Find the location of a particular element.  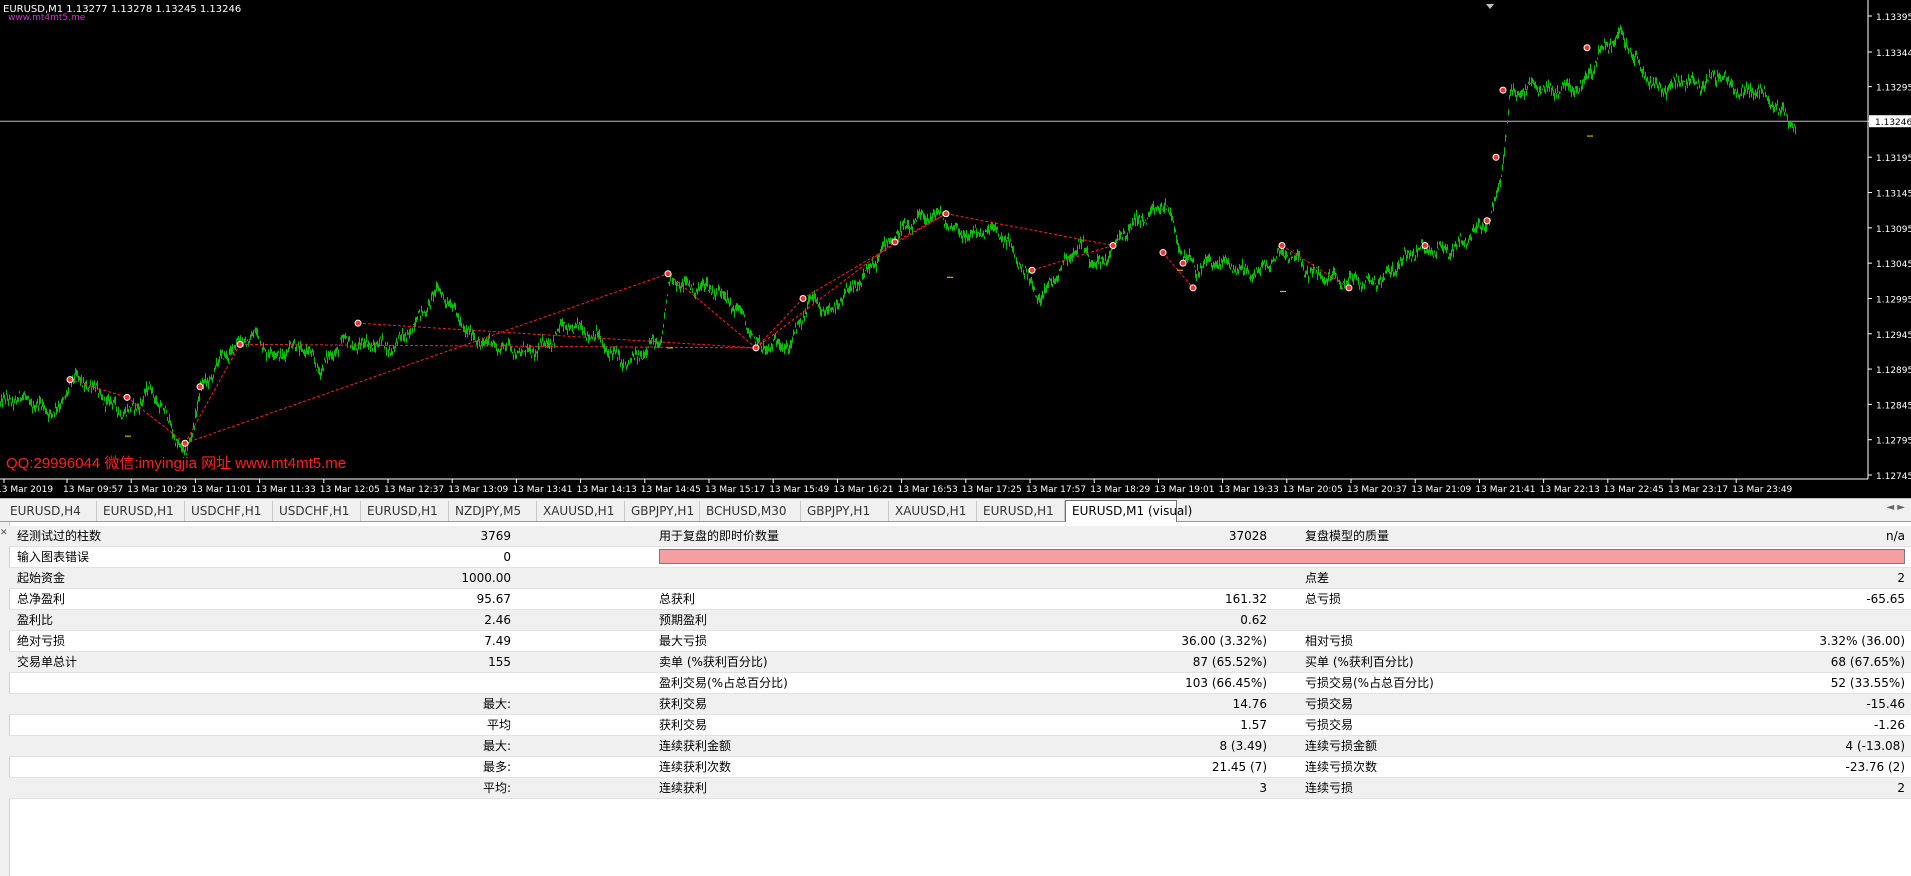

close-icon: ✕ is located at coordinates (4, 533).